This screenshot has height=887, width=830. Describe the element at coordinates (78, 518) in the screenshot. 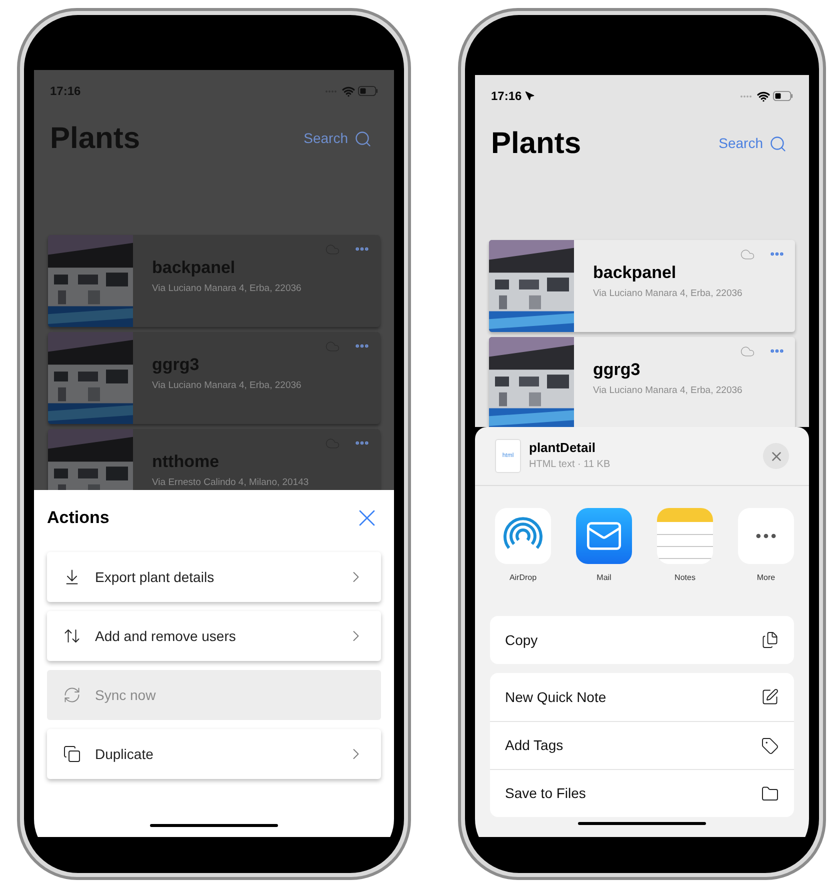

I see `sheet-title: Actions` at that location.